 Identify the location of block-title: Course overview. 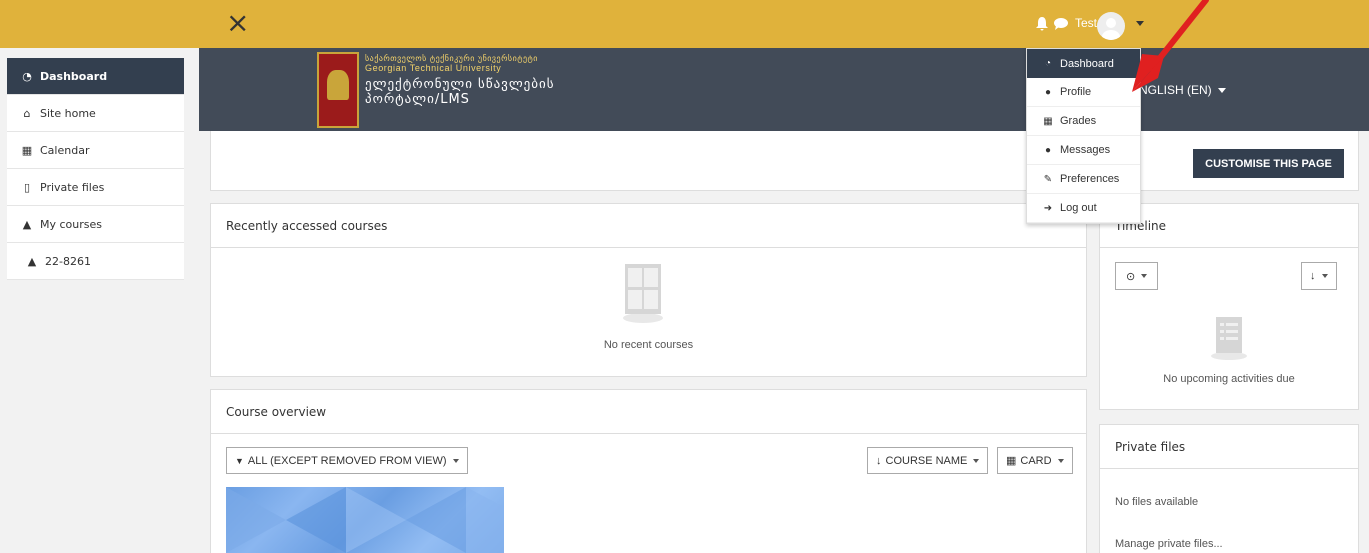
(648, 412).